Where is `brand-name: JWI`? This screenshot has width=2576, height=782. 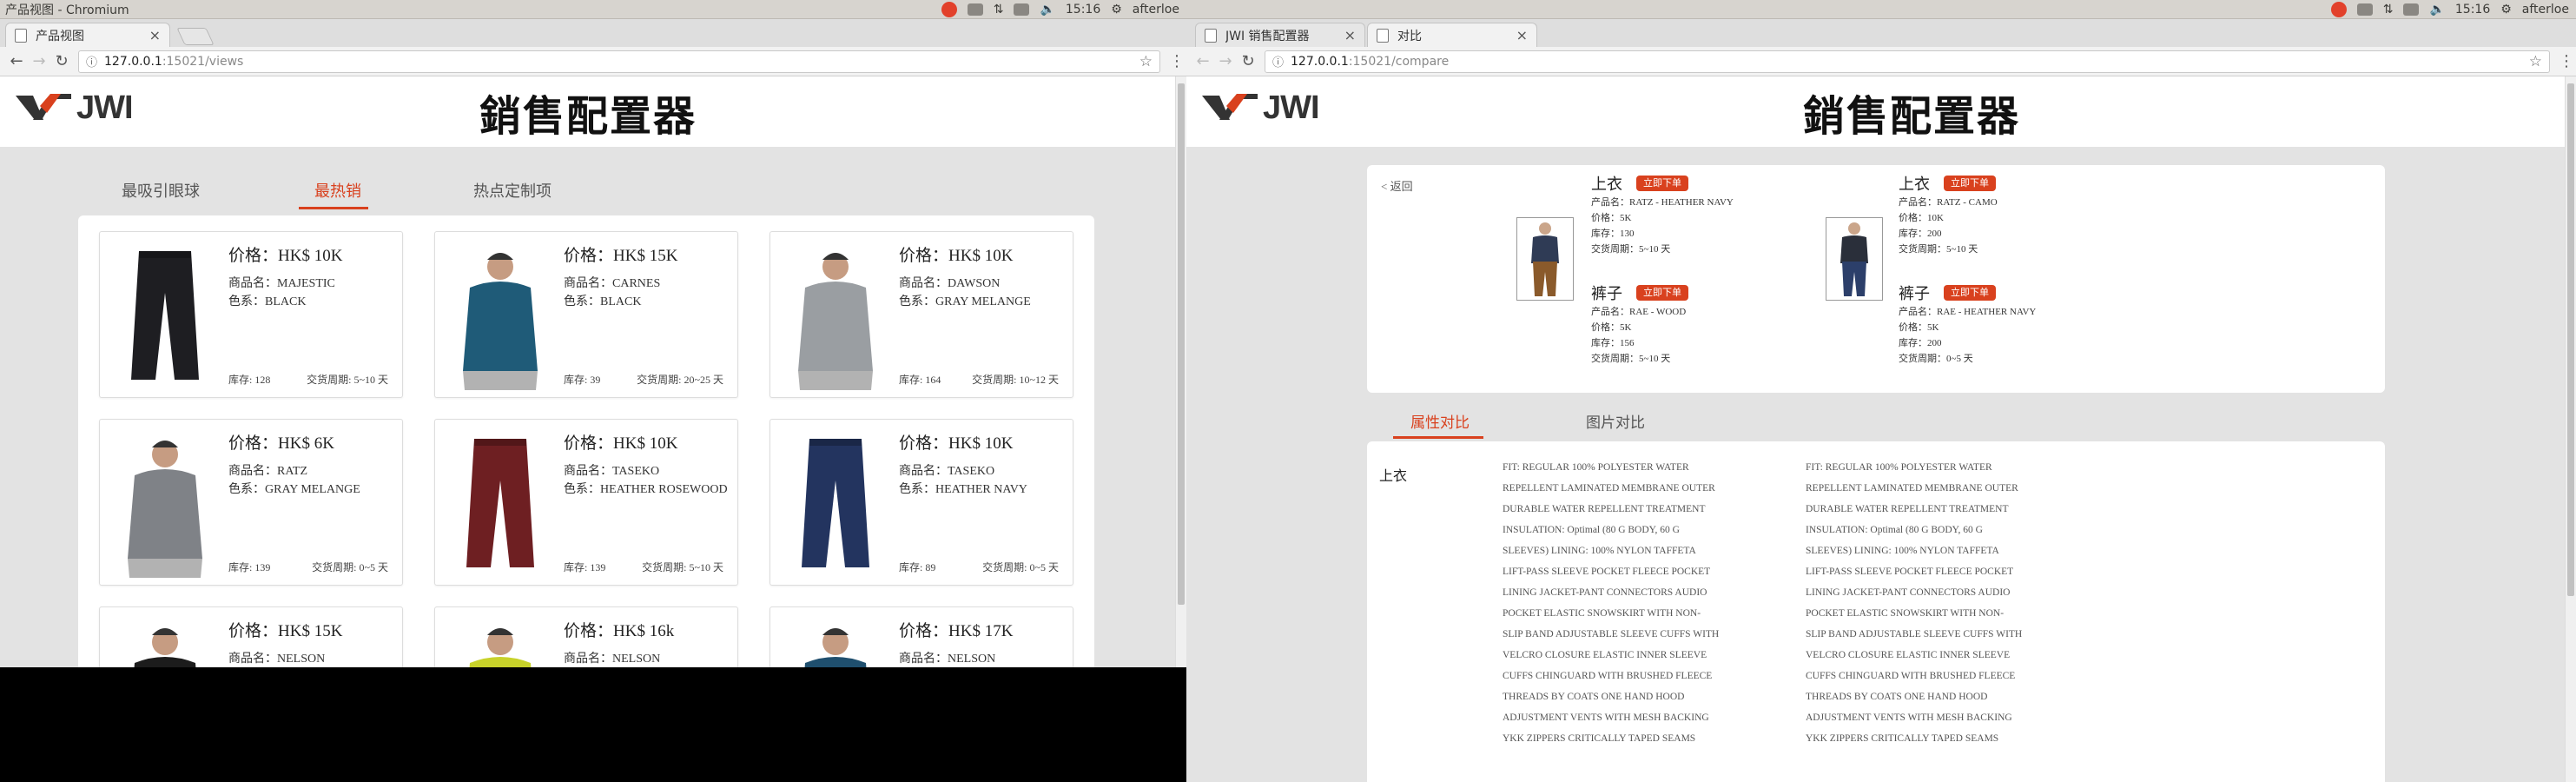
brand-name: JWI is located at coordinates (1291, 108).